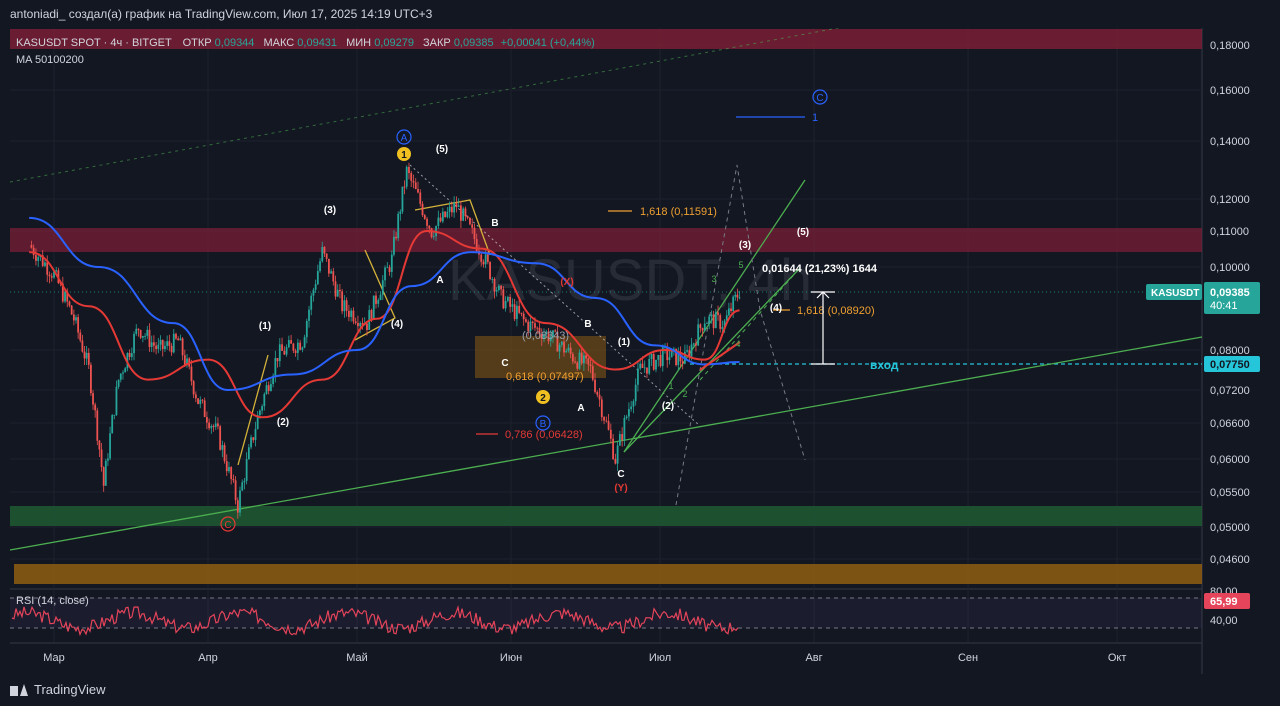  I want to click on wave-C-small: C, so click(504, 363).